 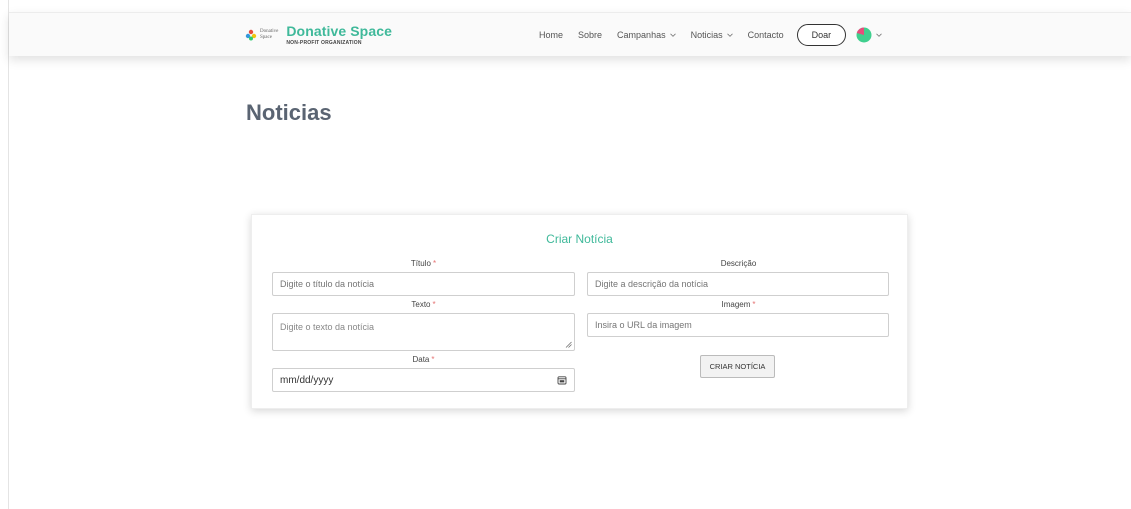 I want to click on titulo-label: Título *, so click(x=423, y=263).